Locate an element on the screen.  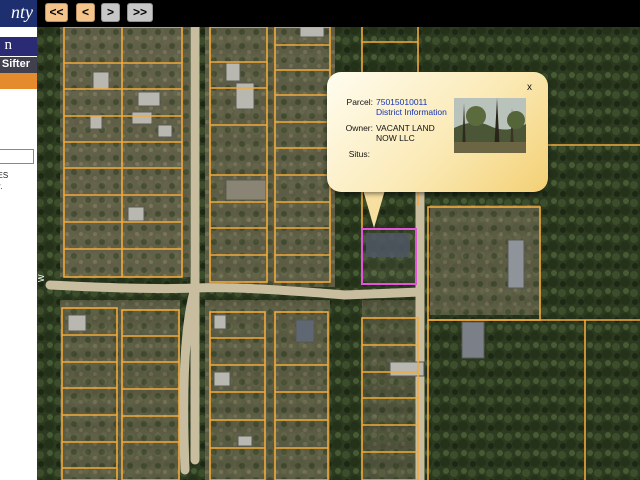
section-bar is located at coordinates (18, 81).